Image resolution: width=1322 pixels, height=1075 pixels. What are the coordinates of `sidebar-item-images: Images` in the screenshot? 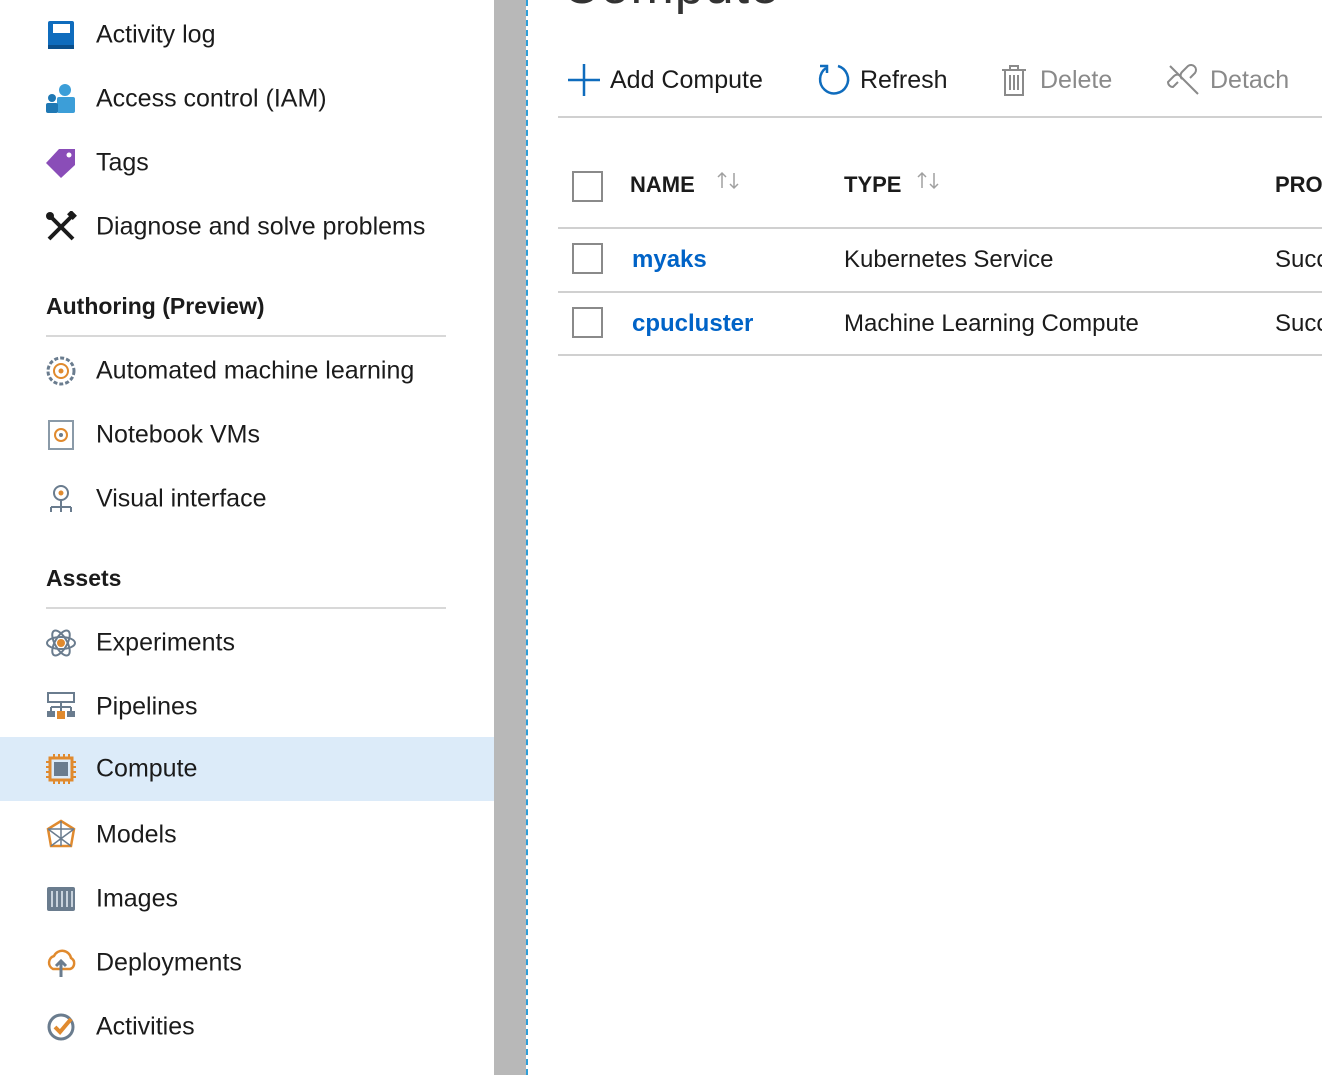 It's located at (247, 899).